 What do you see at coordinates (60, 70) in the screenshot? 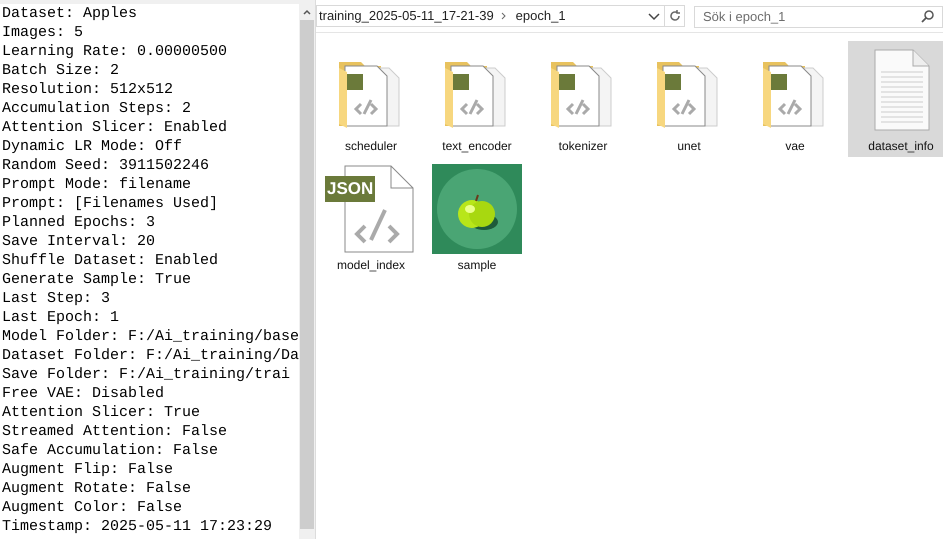
I see `text-line: Batch Size: 2` at bounding box center [60, 70].